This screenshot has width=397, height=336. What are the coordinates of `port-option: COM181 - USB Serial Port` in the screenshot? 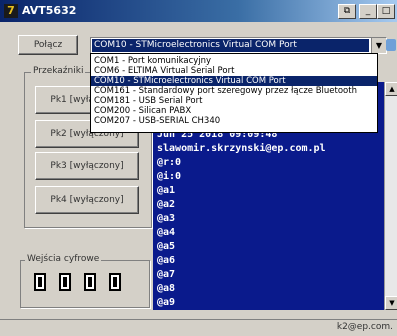 It's located at (234, 101).